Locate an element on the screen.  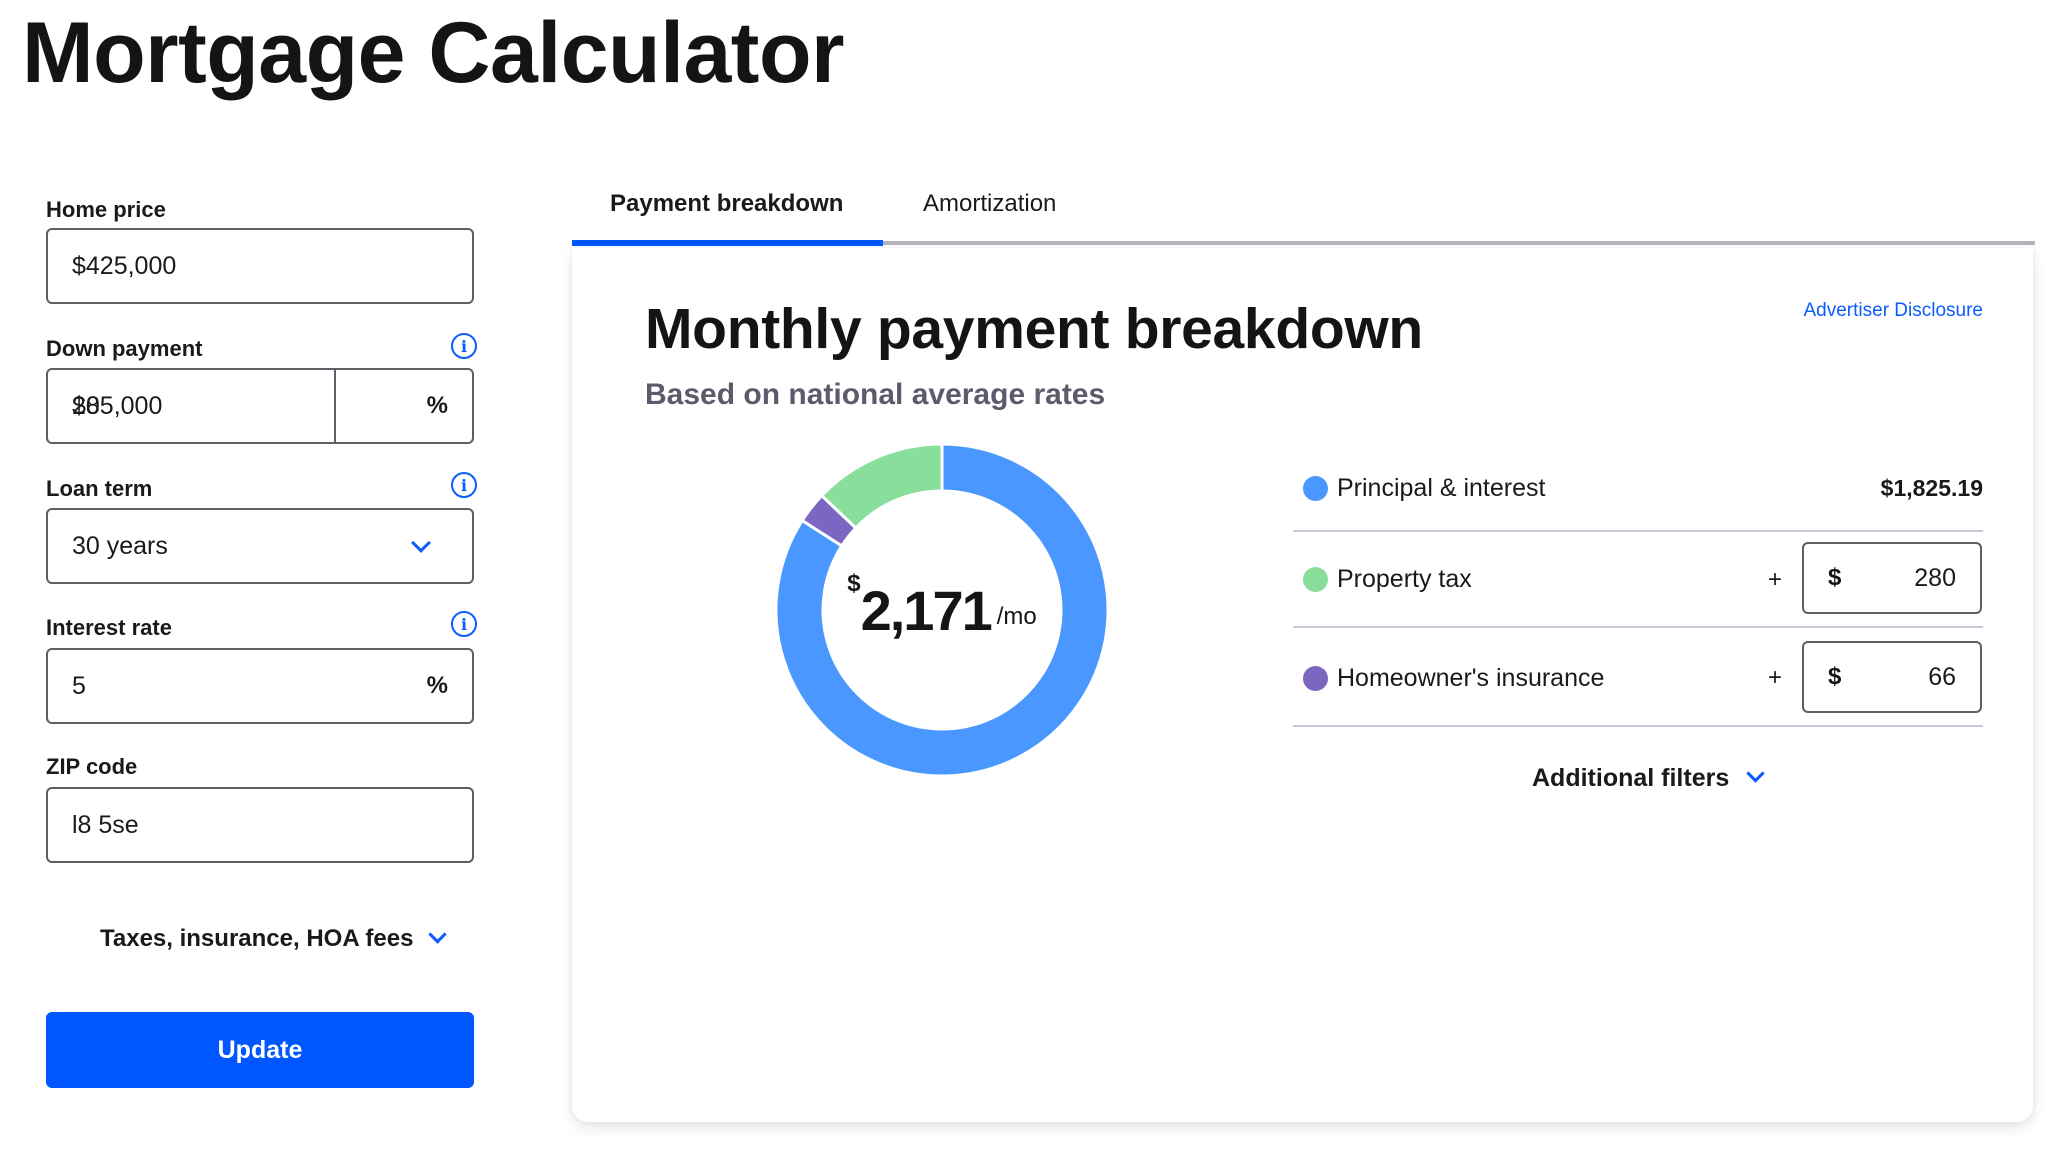
home-price-field is located at coordinates (260, 266).